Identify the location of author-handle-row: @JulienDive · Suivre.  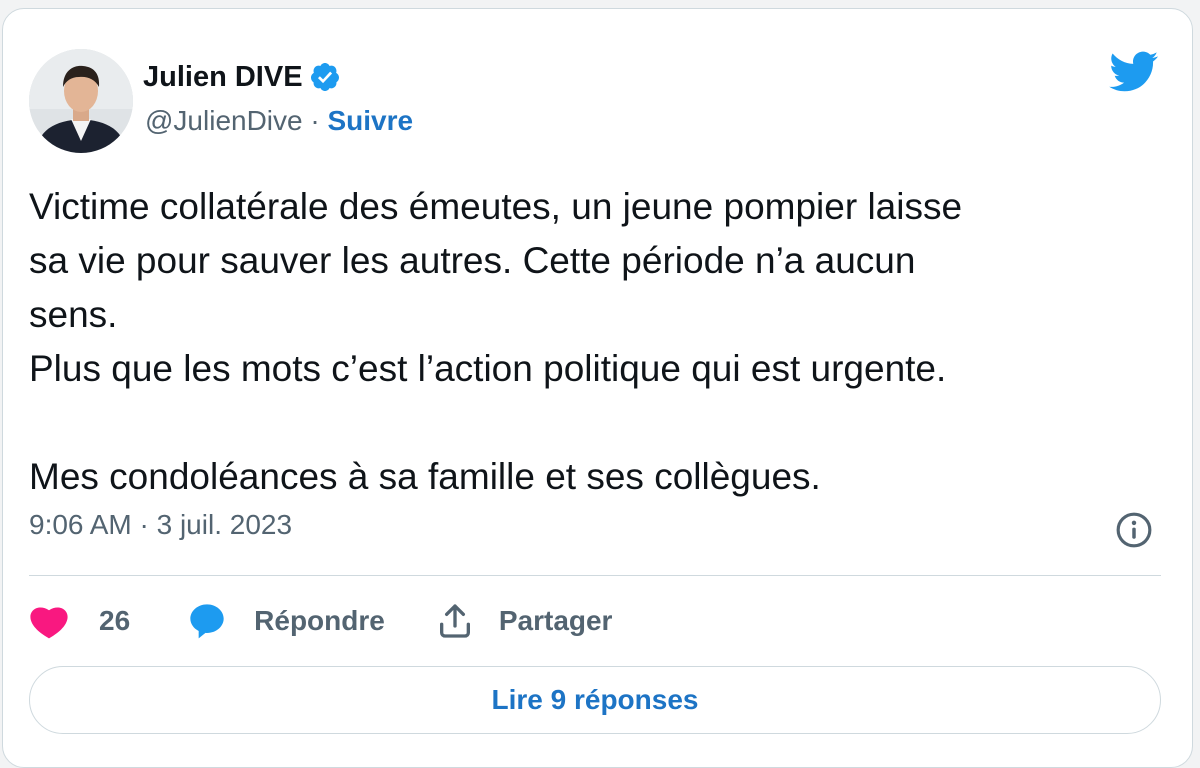
(279, 121).